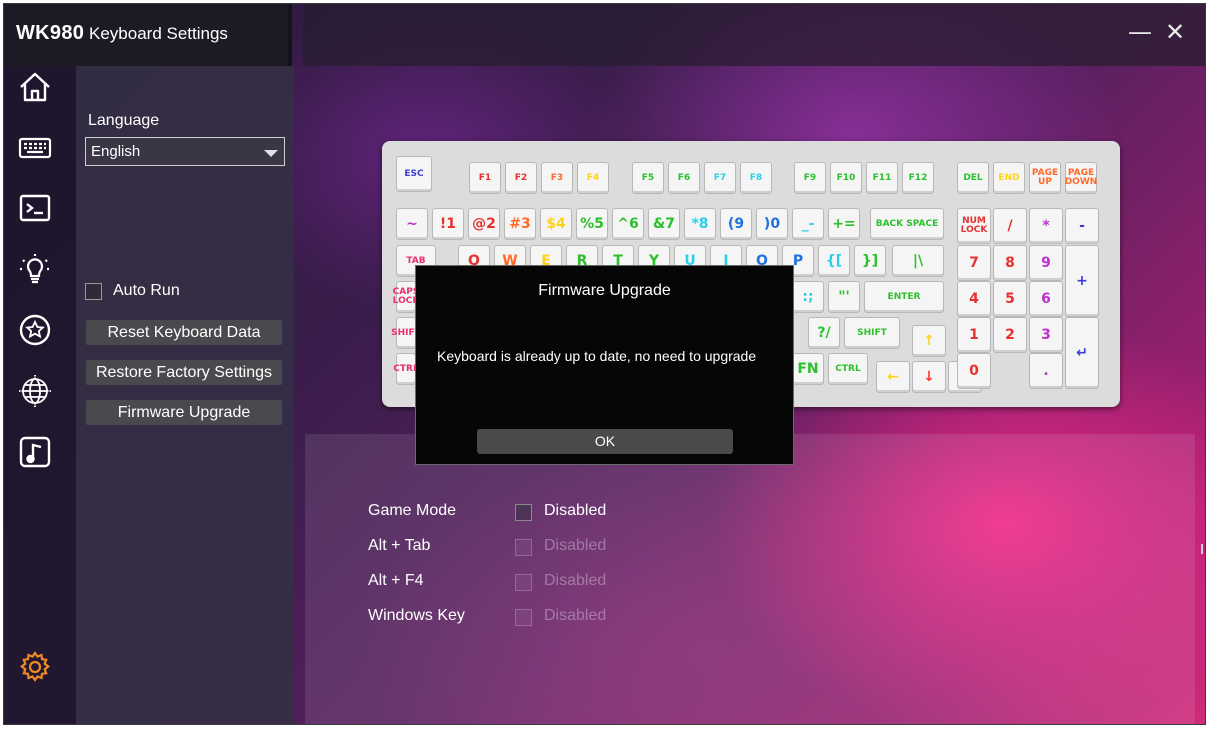 The height and width of the screenshot is (729, 1210). Describe the element at coordinates (1082, 226) in the screenshot. I see `key-: -` at that location.